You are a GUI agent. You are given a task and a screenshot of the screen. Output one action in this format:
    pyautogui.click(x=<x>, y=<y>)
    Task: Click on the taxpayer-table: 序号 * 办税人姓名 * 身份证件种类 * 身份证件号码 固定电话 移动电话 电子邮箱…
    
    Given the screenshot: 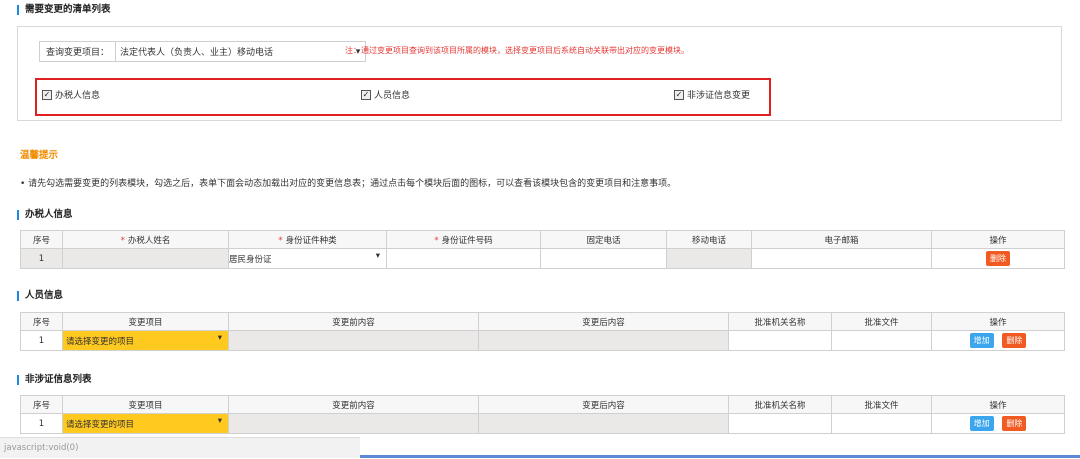 What is the action you would take?
    pyautogui.click(x=542, y=249)
    